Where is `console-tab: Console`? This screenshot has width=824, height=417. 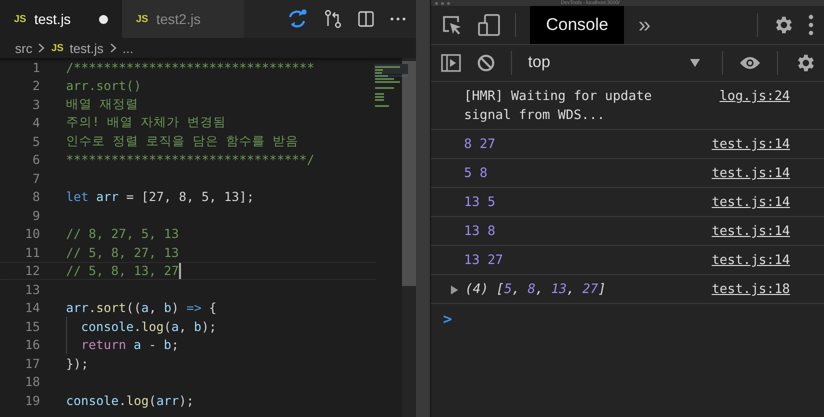 console-tab: Console is located at coordinates (577, 25).